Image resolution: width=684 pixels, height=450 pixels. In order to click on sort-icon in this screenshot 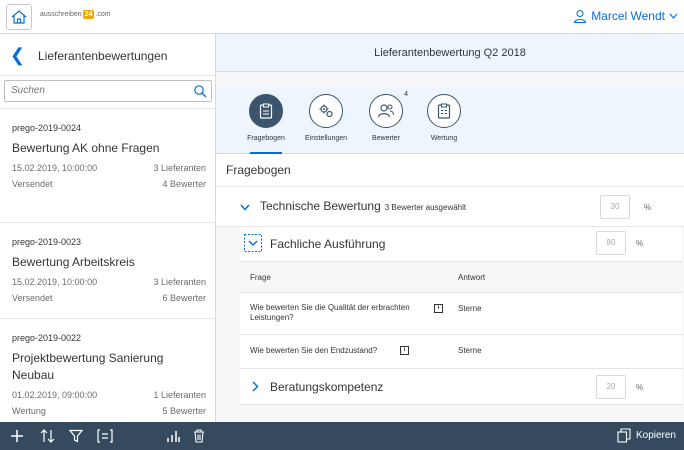, I will do `click(47, 436)`.